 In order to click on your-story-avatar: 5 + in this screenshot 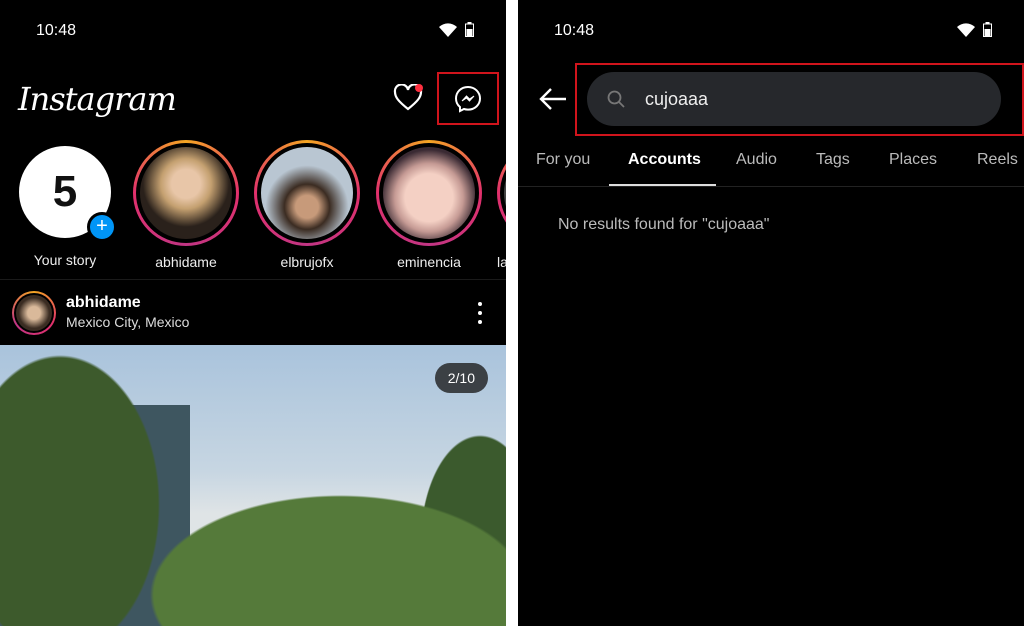, I will do `click(68, 194)`.